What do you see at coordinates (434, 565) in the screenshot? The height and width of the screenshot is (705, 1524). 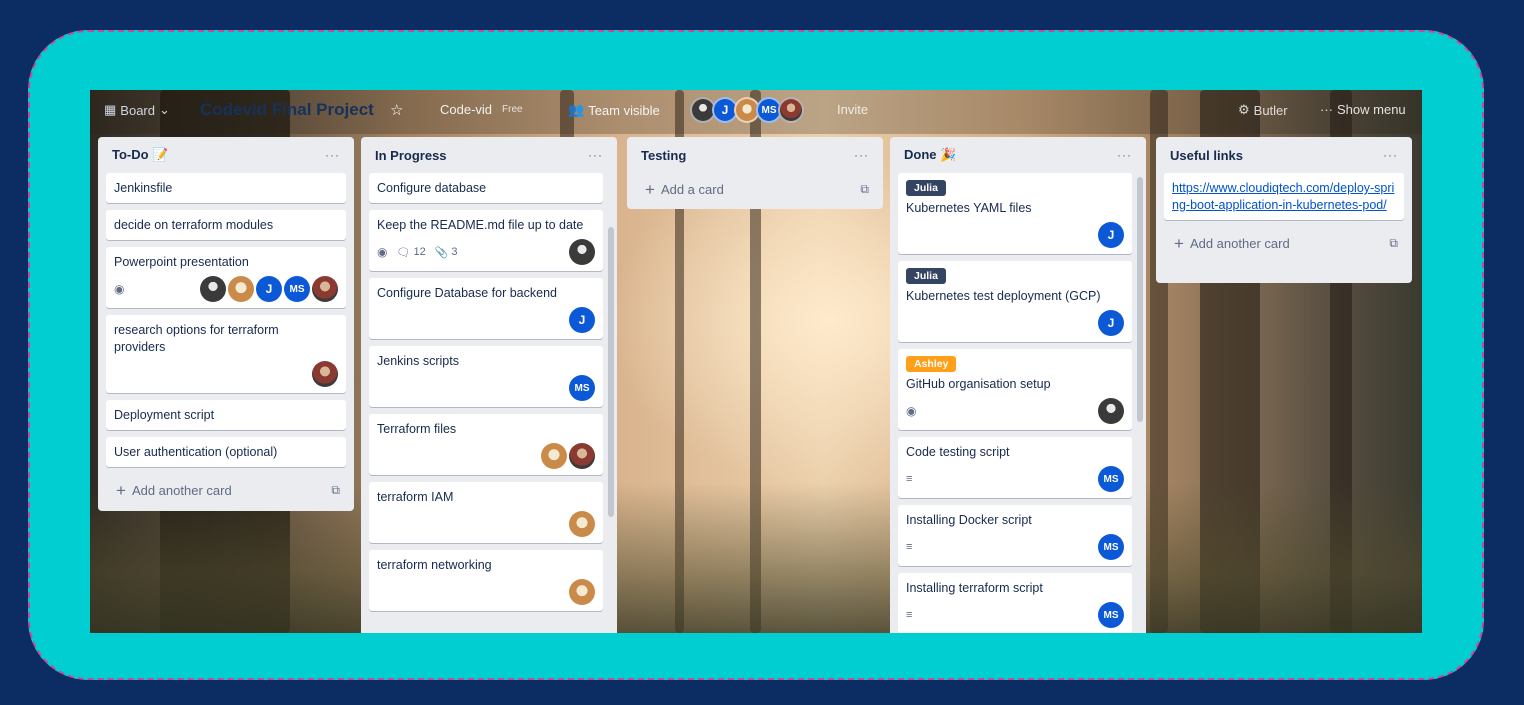 I see `card-title: terraform networking` at bounding box center [434, 565].